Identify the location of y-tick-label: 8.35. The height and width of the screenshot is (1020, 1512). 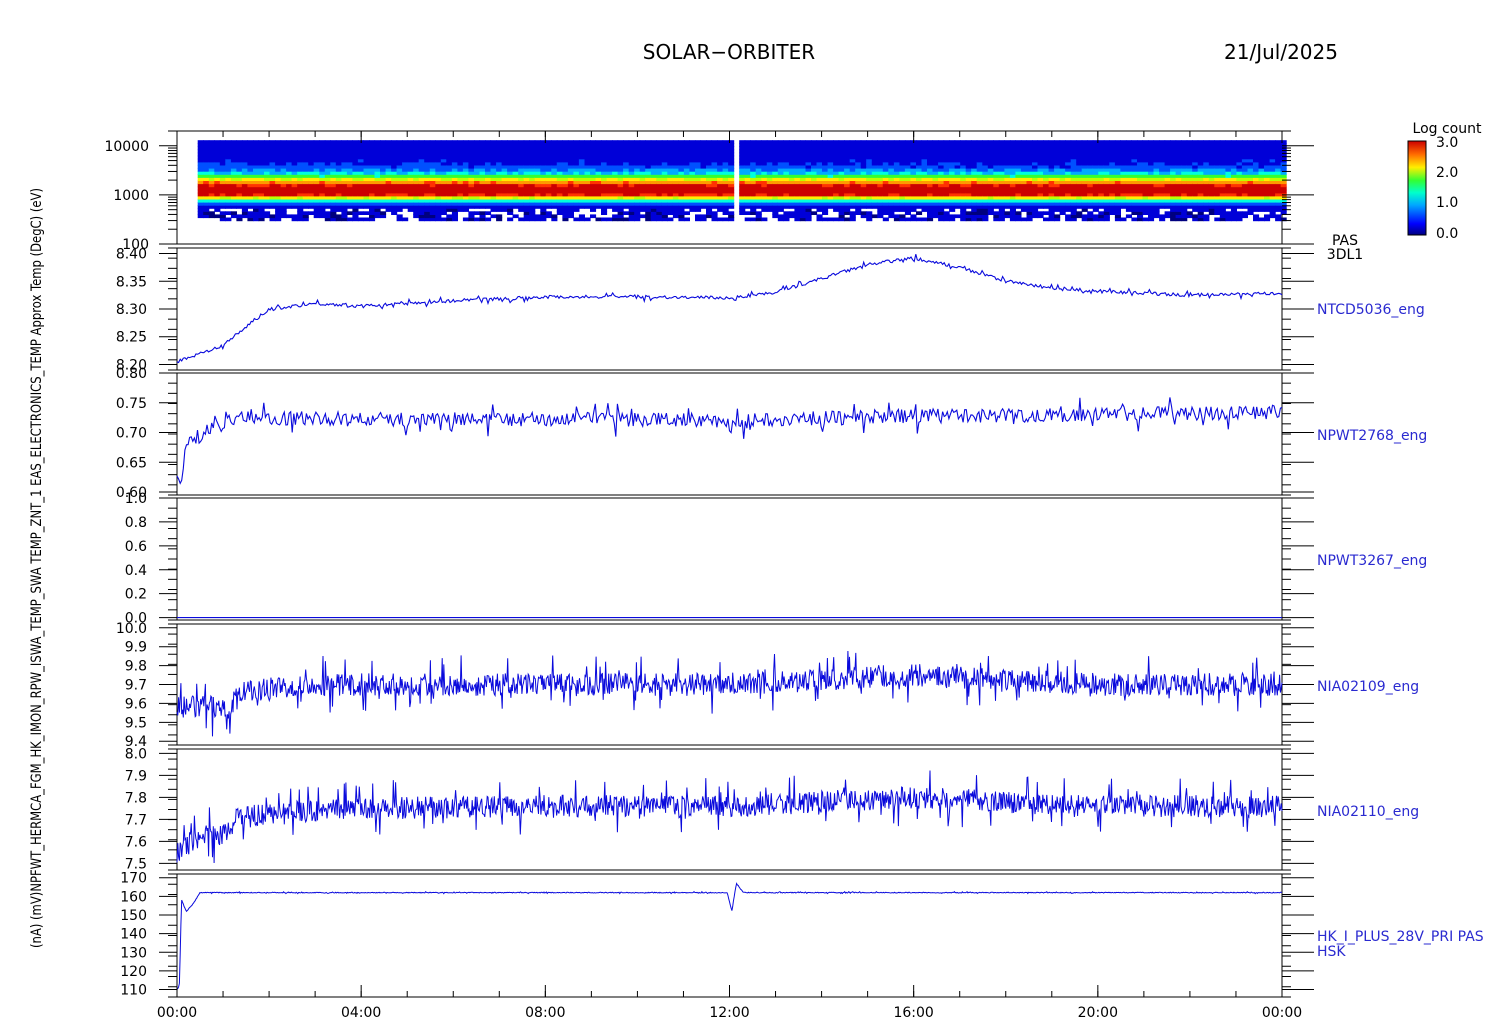
(131, 282).